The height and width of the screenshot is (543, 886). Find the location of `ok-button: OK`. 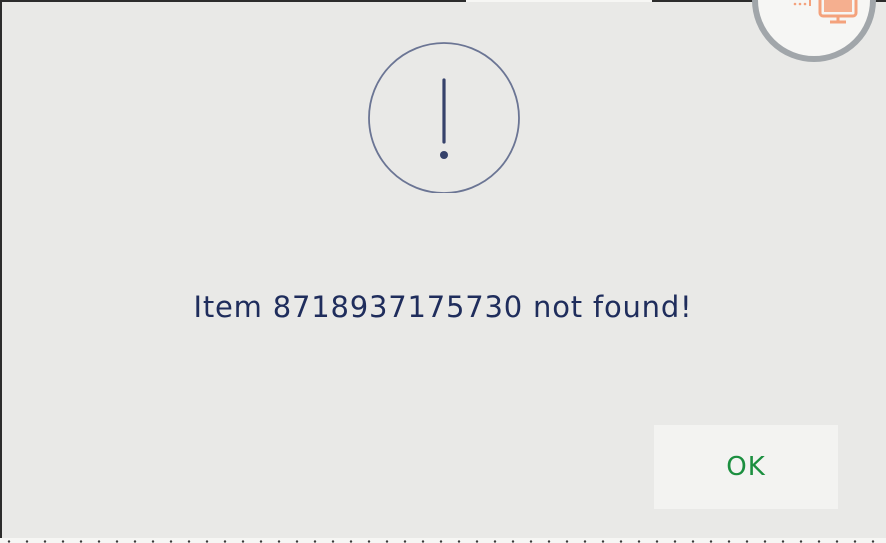

ok-button: OK is located at coordinates (746, 467).